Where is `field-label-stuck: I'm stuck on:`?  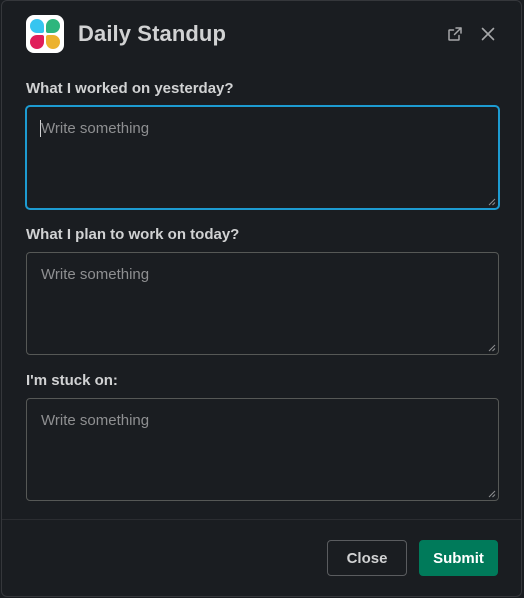 field-label-stuck: I'm stuck on: is located at coordinates (72, 380).